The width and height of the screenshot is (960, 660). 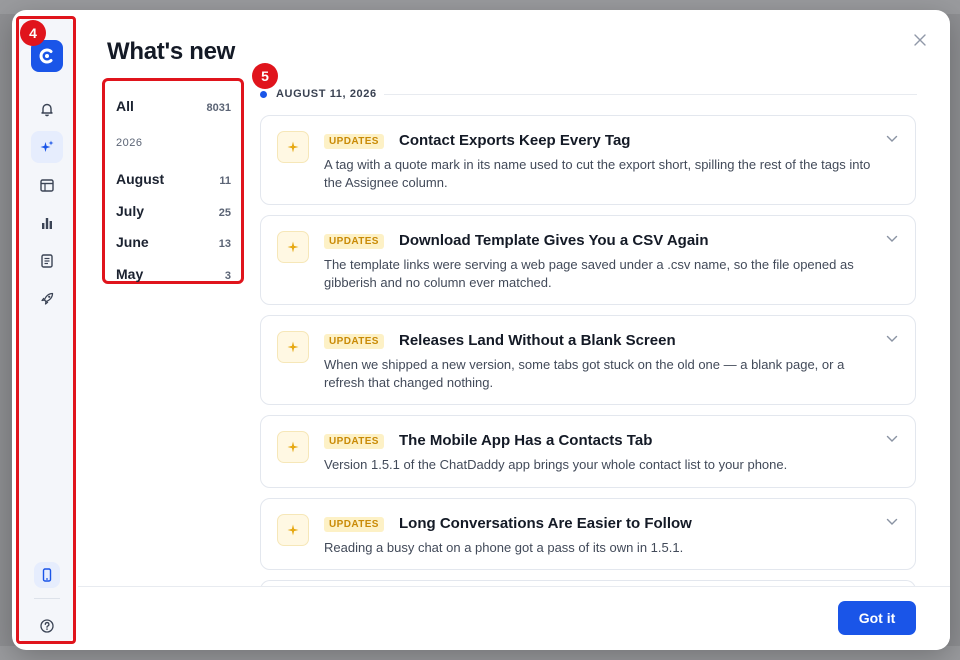 I want to click on page-title: What's new, so click(x=171, y=51).